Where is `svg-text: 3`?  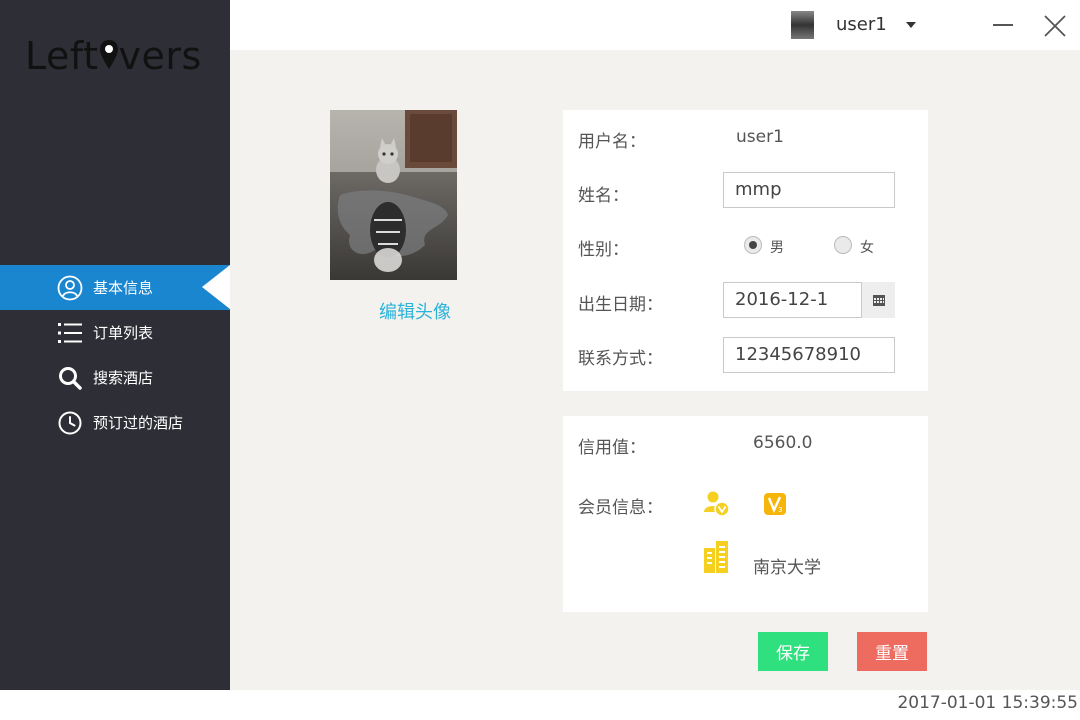
svg-text: 3 is located at coordinates (780, 510).